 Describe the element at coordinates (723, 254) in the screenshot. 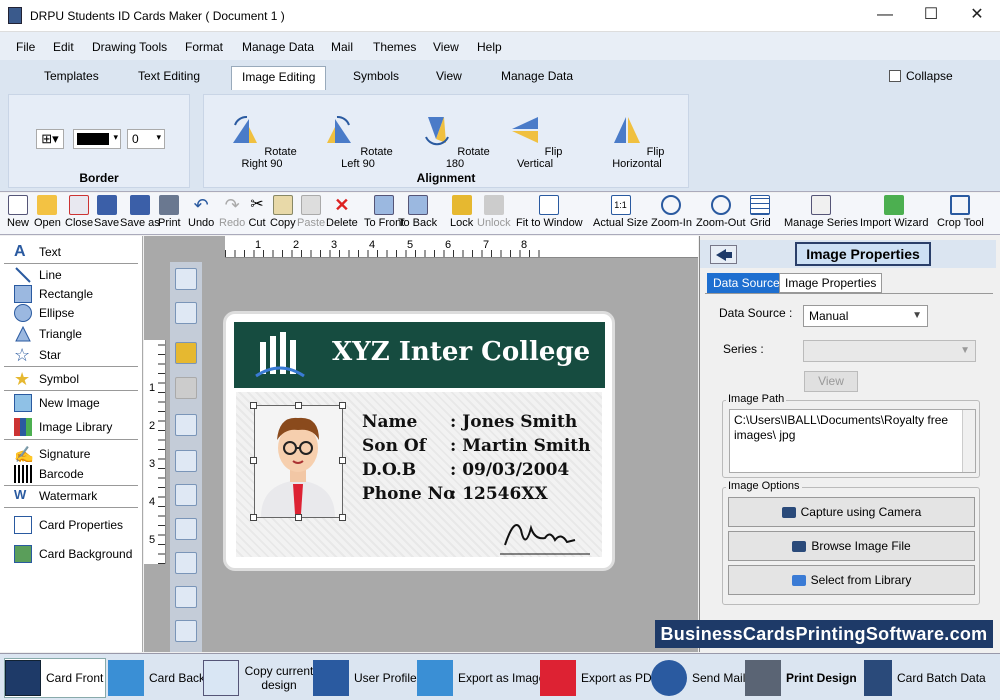

I see `back-arrow-icon` at that location.